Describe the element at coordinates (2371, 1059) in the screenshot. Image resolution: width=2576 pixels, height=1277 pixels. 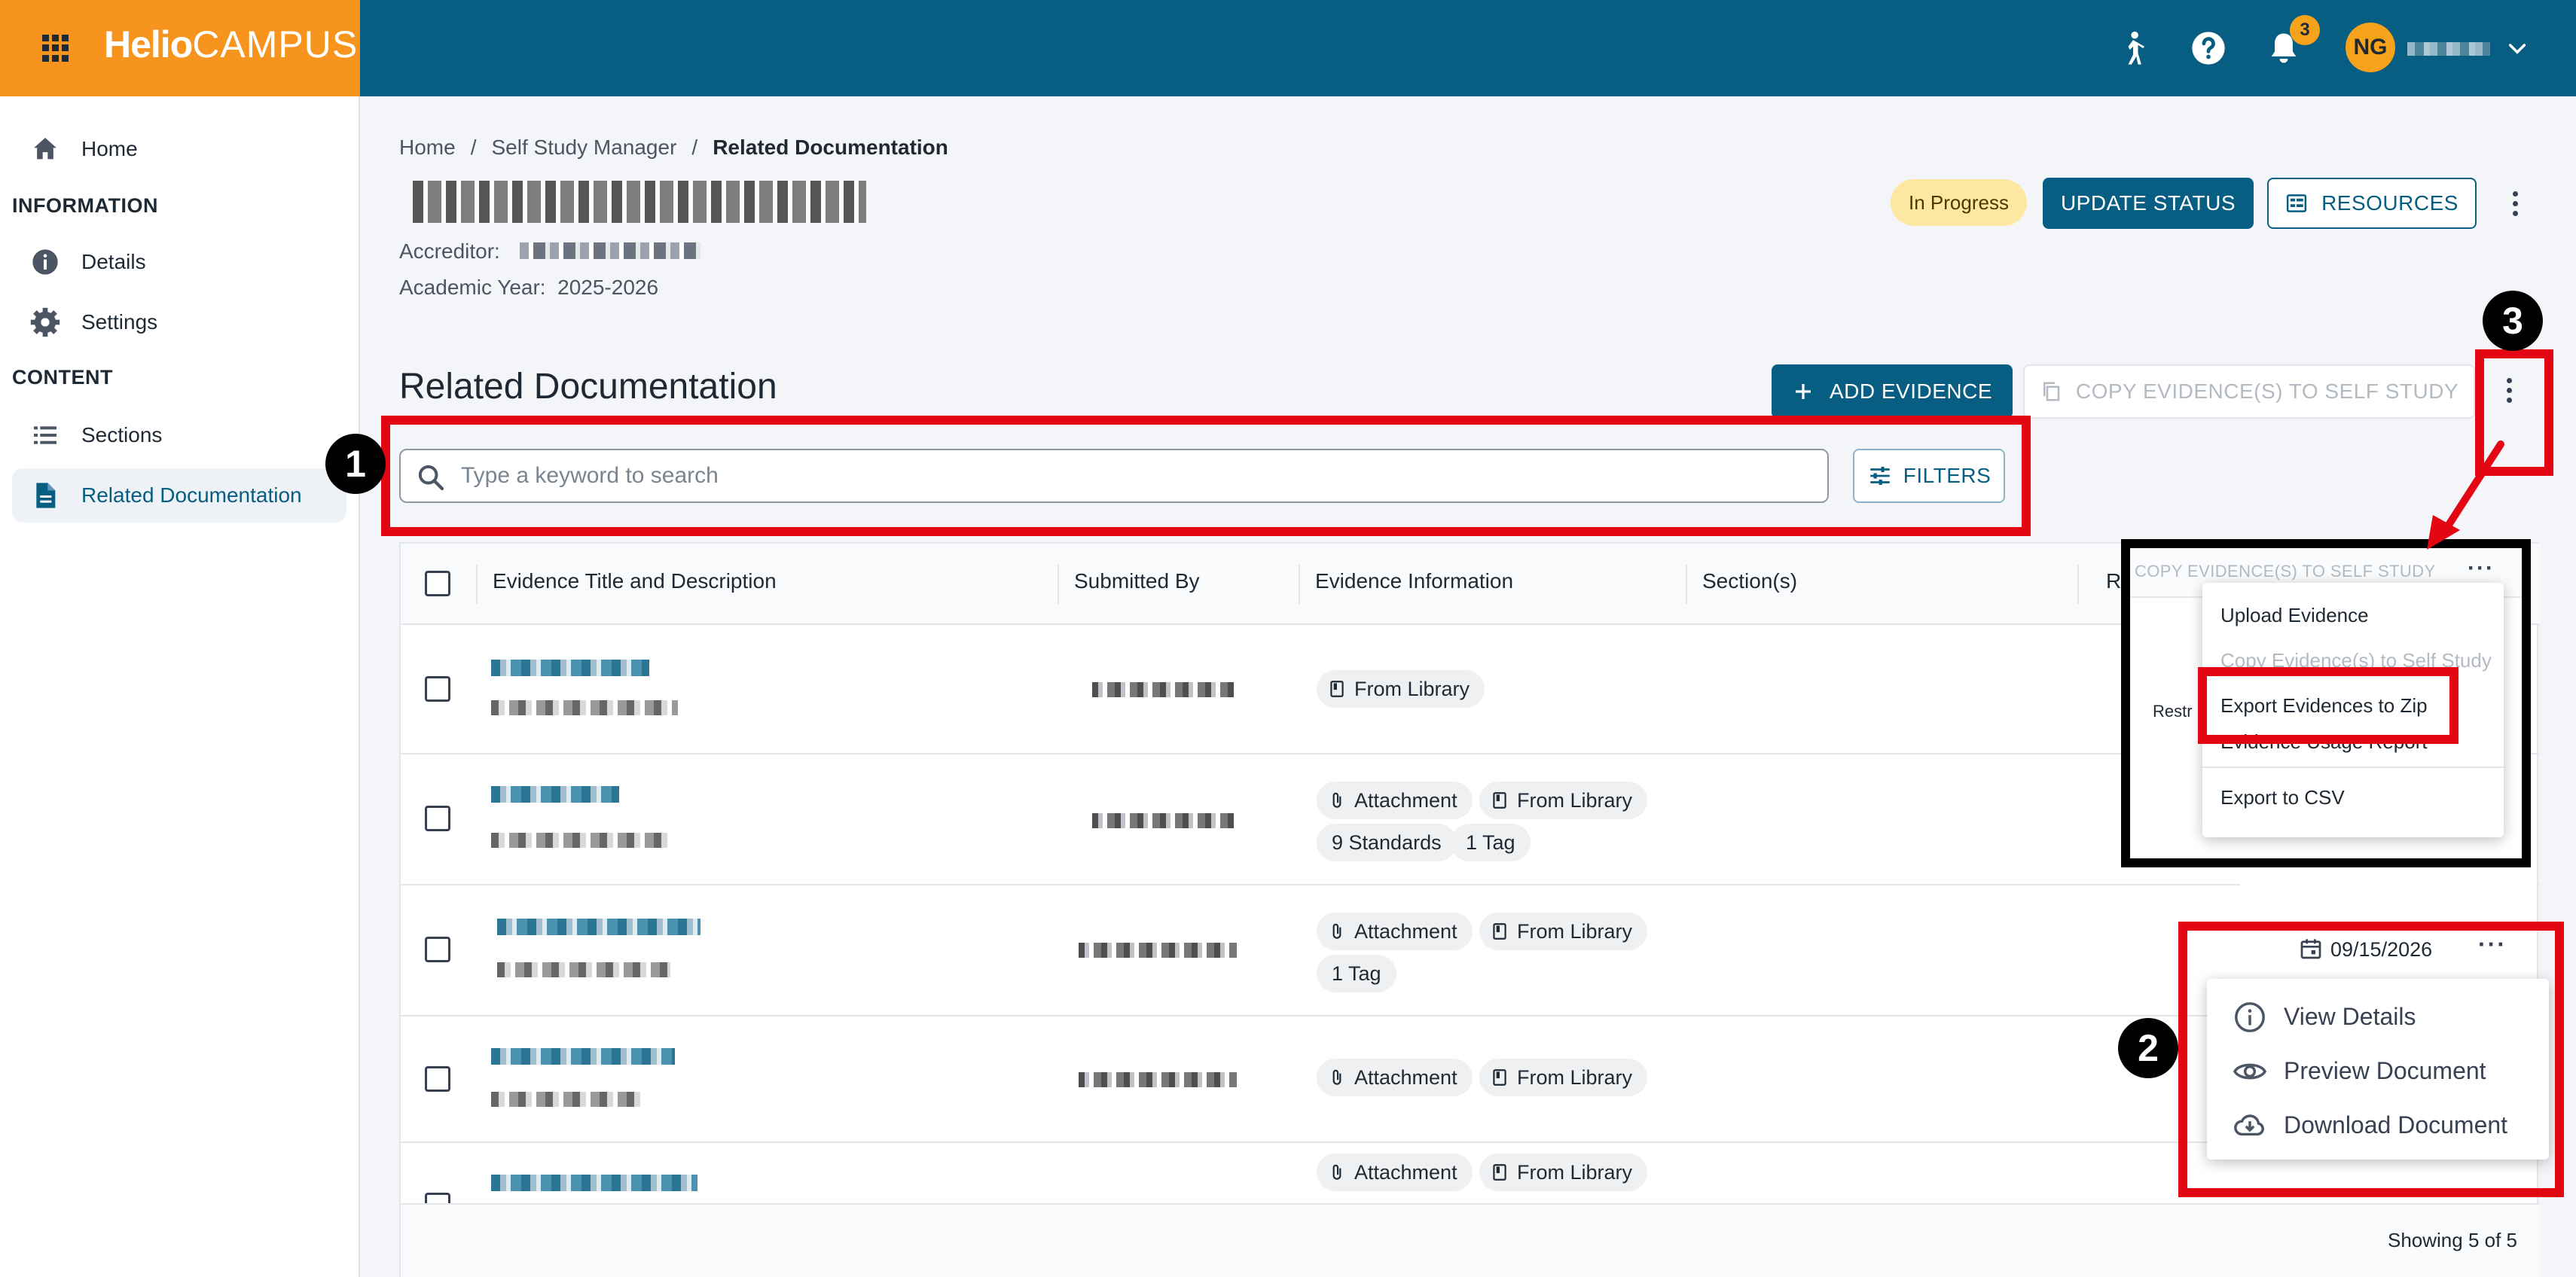
I see `annotation-box-row-menu` at that location.